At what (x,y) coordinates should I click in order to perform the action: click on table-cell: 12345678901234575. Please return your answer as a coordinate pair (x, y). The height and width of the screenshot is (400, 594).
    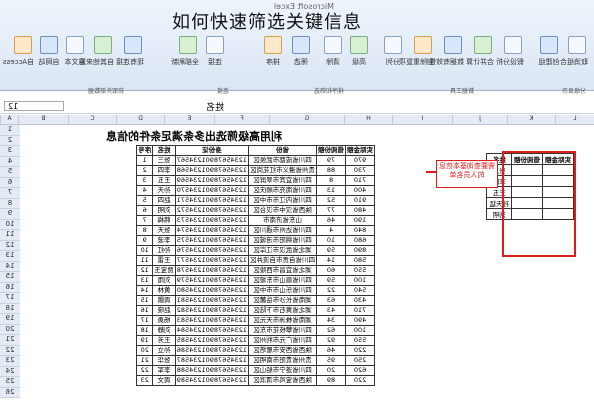
    Looking at the image, I should click on (212, 240).